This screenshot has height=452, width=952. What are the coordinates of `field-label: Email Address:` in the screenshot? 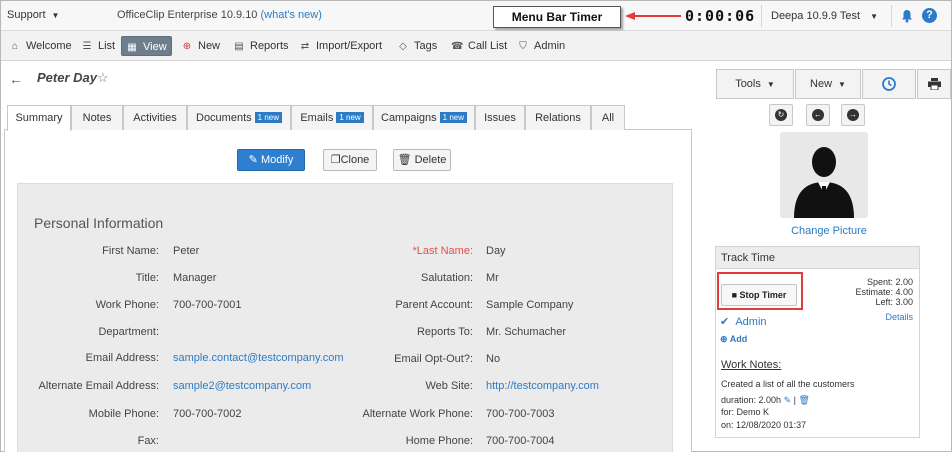 It's located at (122, 358).